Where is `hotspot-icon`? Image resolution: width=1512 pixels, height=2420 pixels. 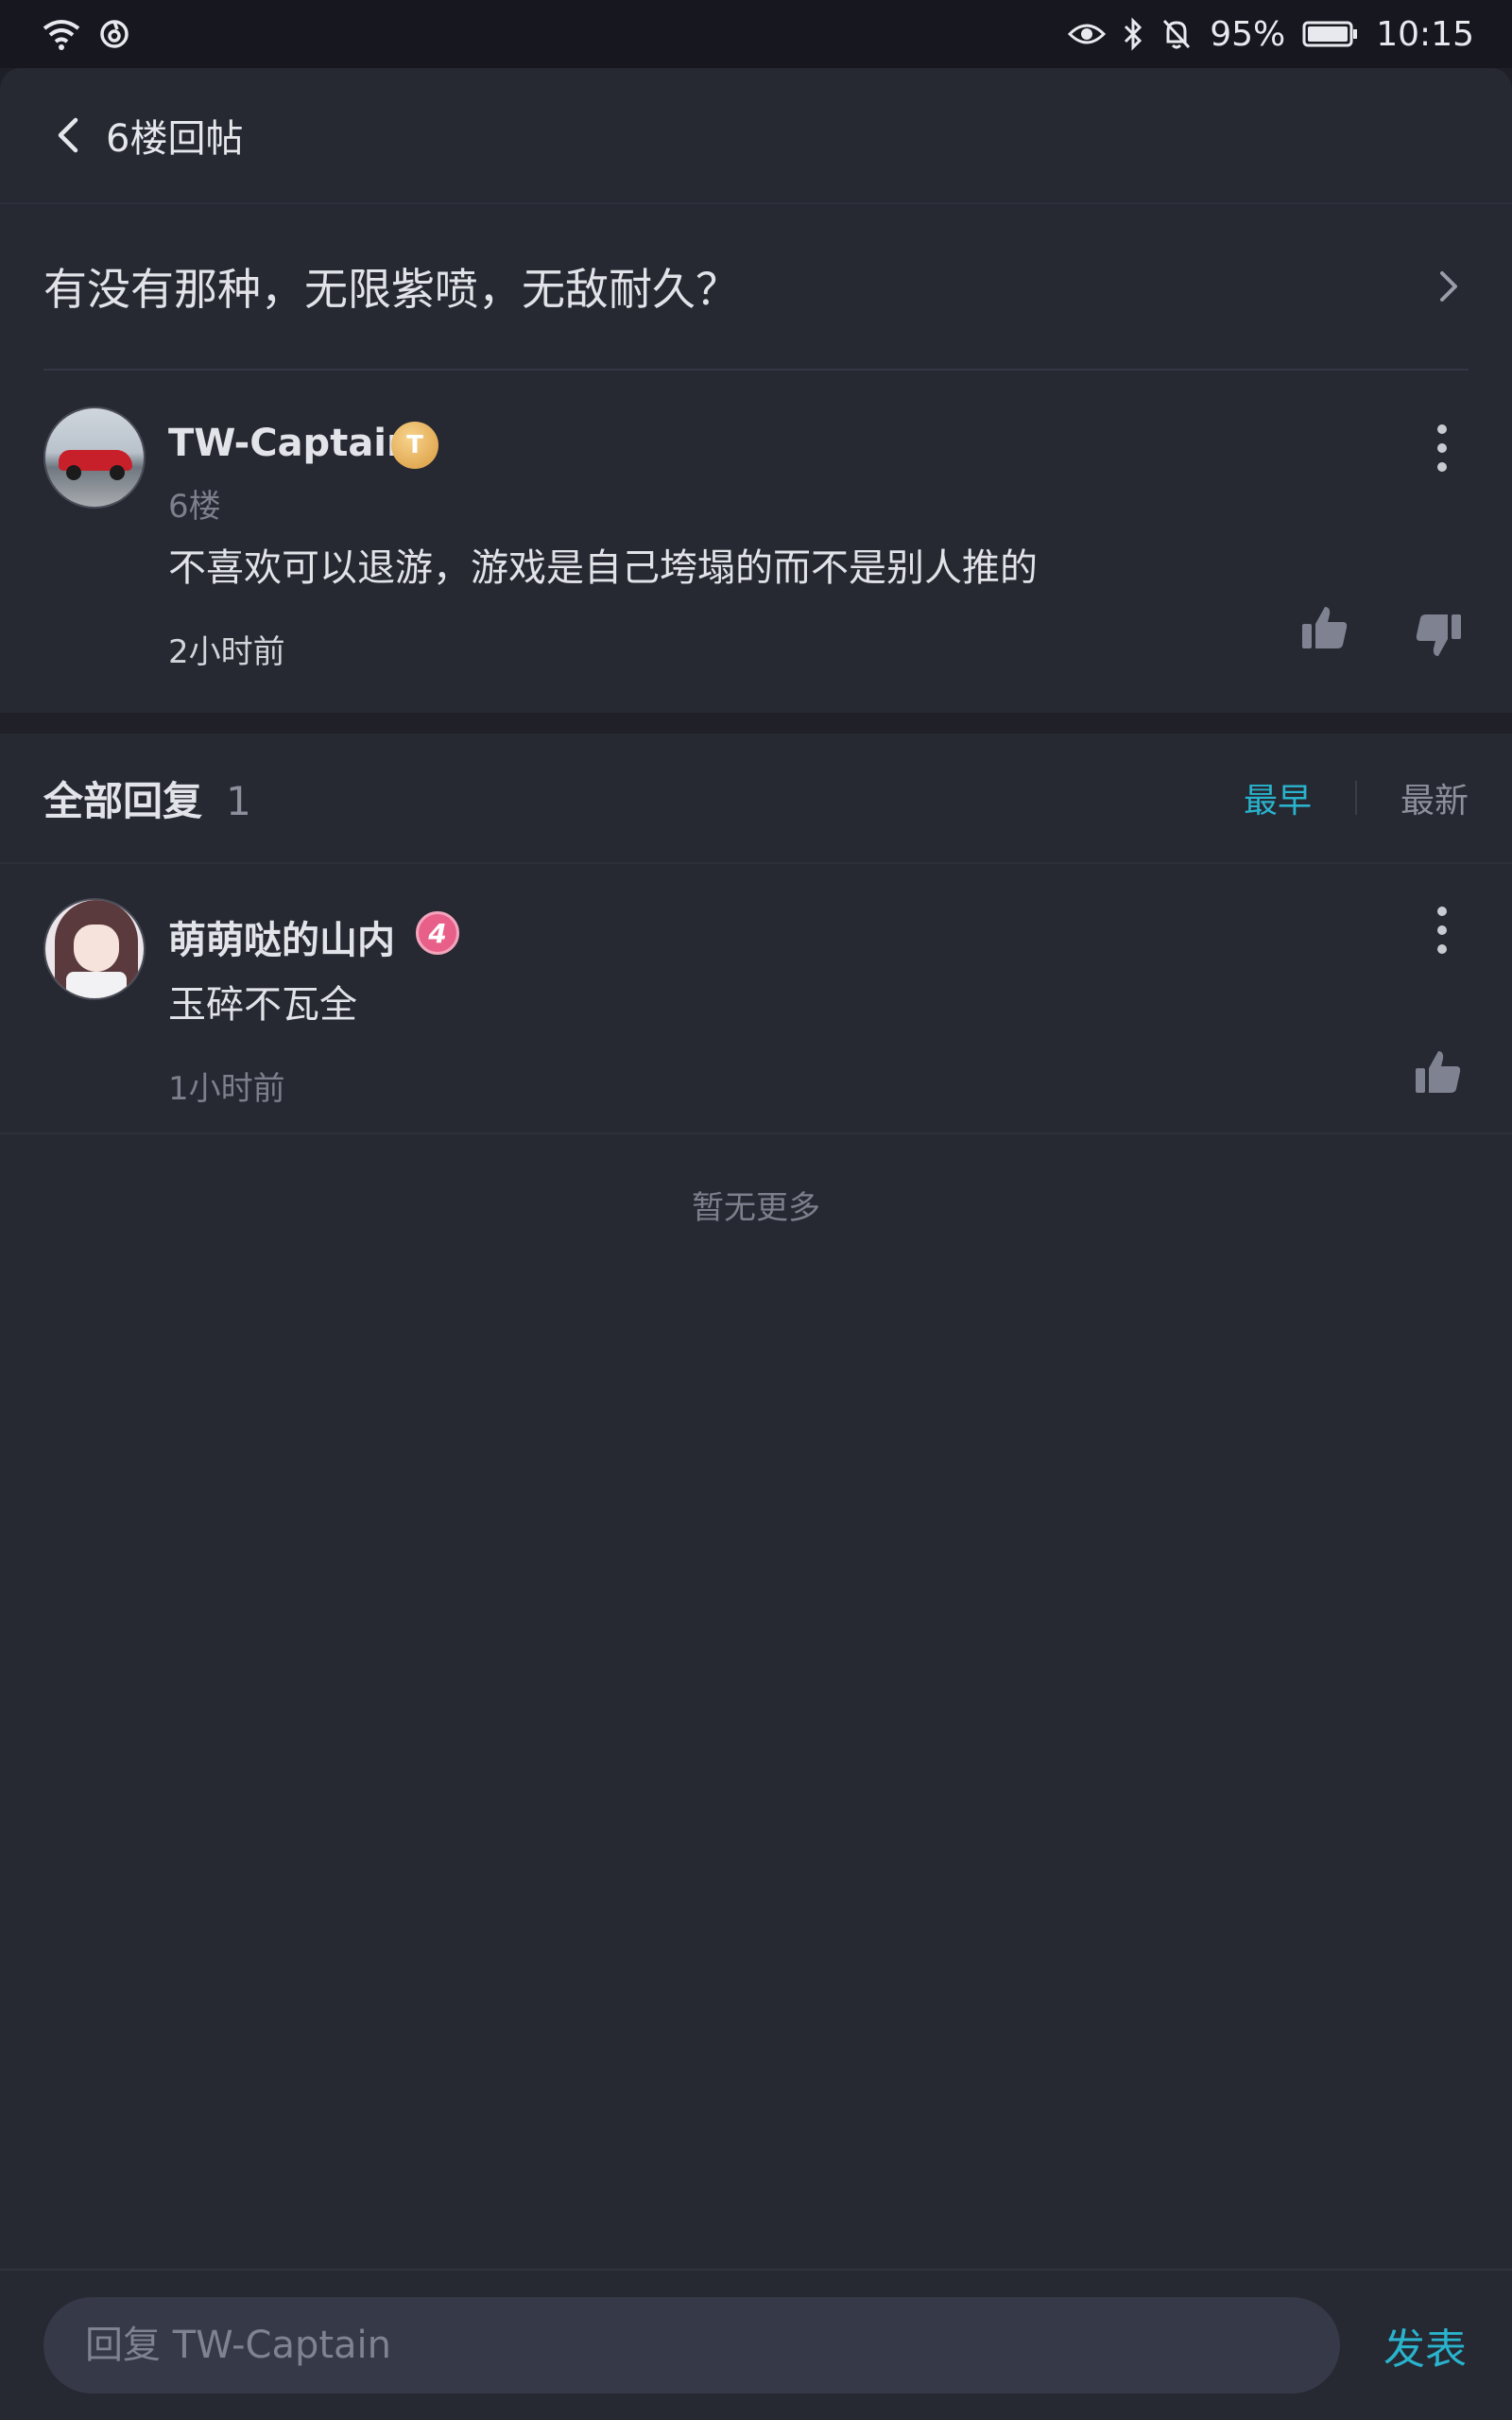
hotspot-icon is located at coordinates (114, 34).